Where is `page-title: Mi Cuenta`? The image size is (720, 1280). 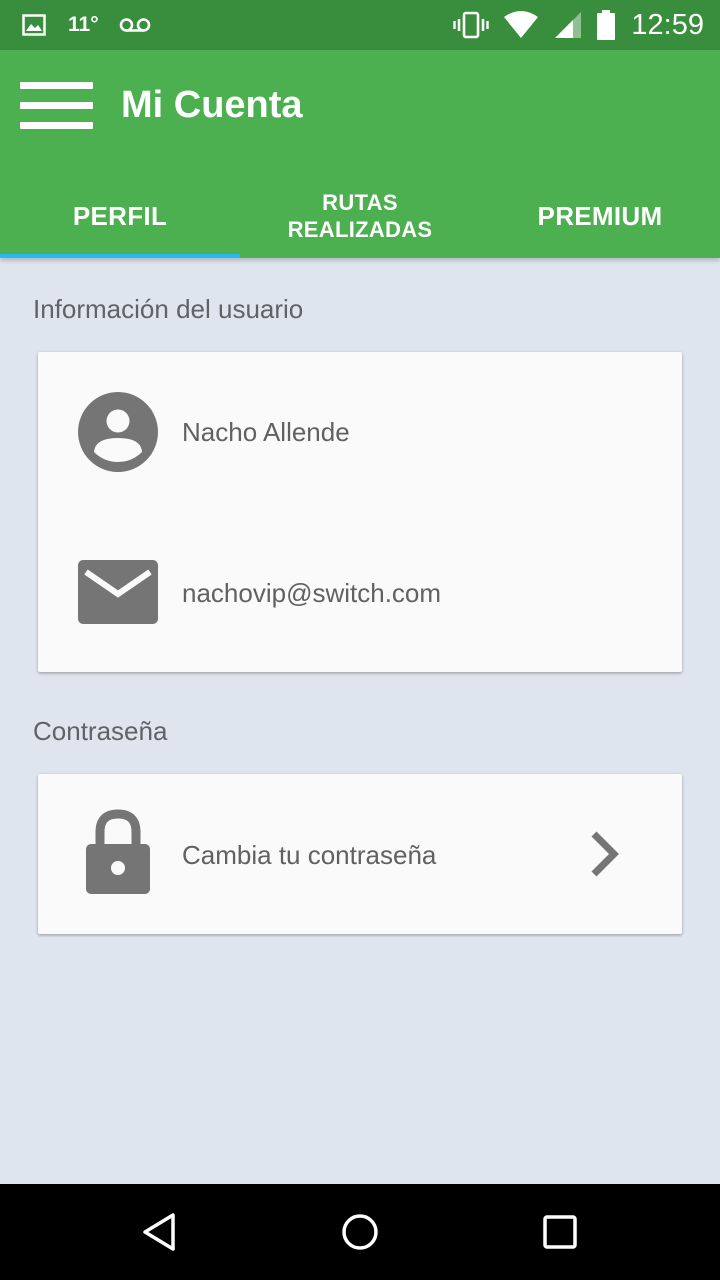
page-title: Mi Cuenta is located at coordinates (212, 105).